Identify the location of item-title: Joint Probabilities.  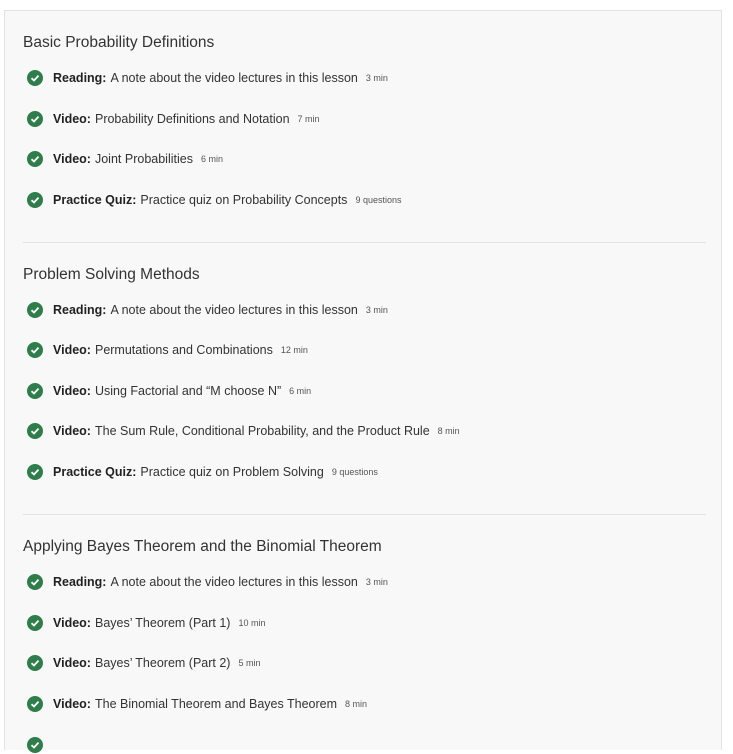
(143, 159).